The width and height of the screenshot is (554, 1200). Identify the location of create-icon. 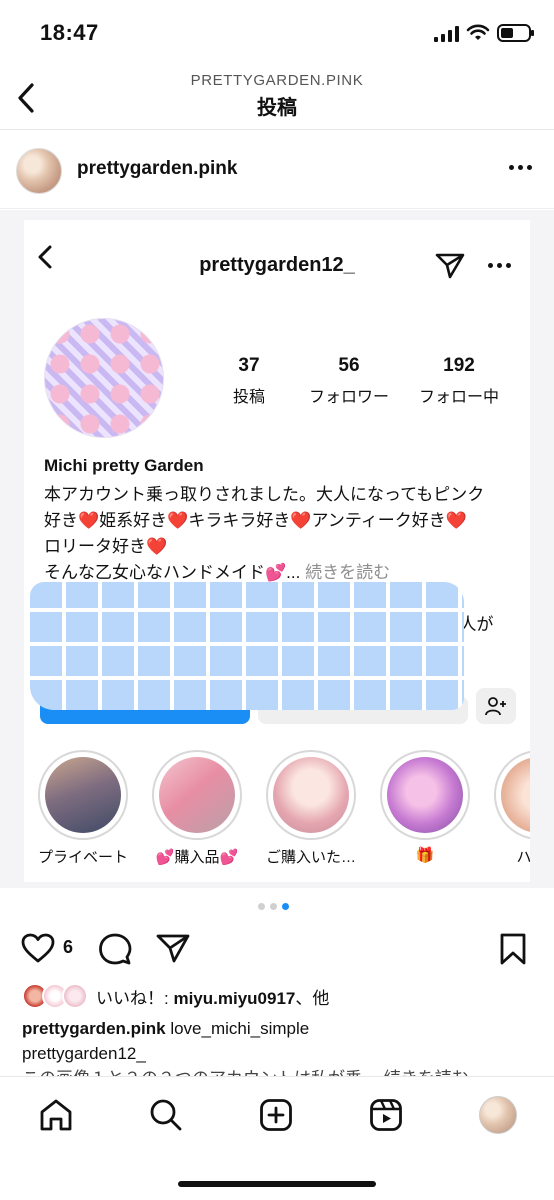
(276, 1115).